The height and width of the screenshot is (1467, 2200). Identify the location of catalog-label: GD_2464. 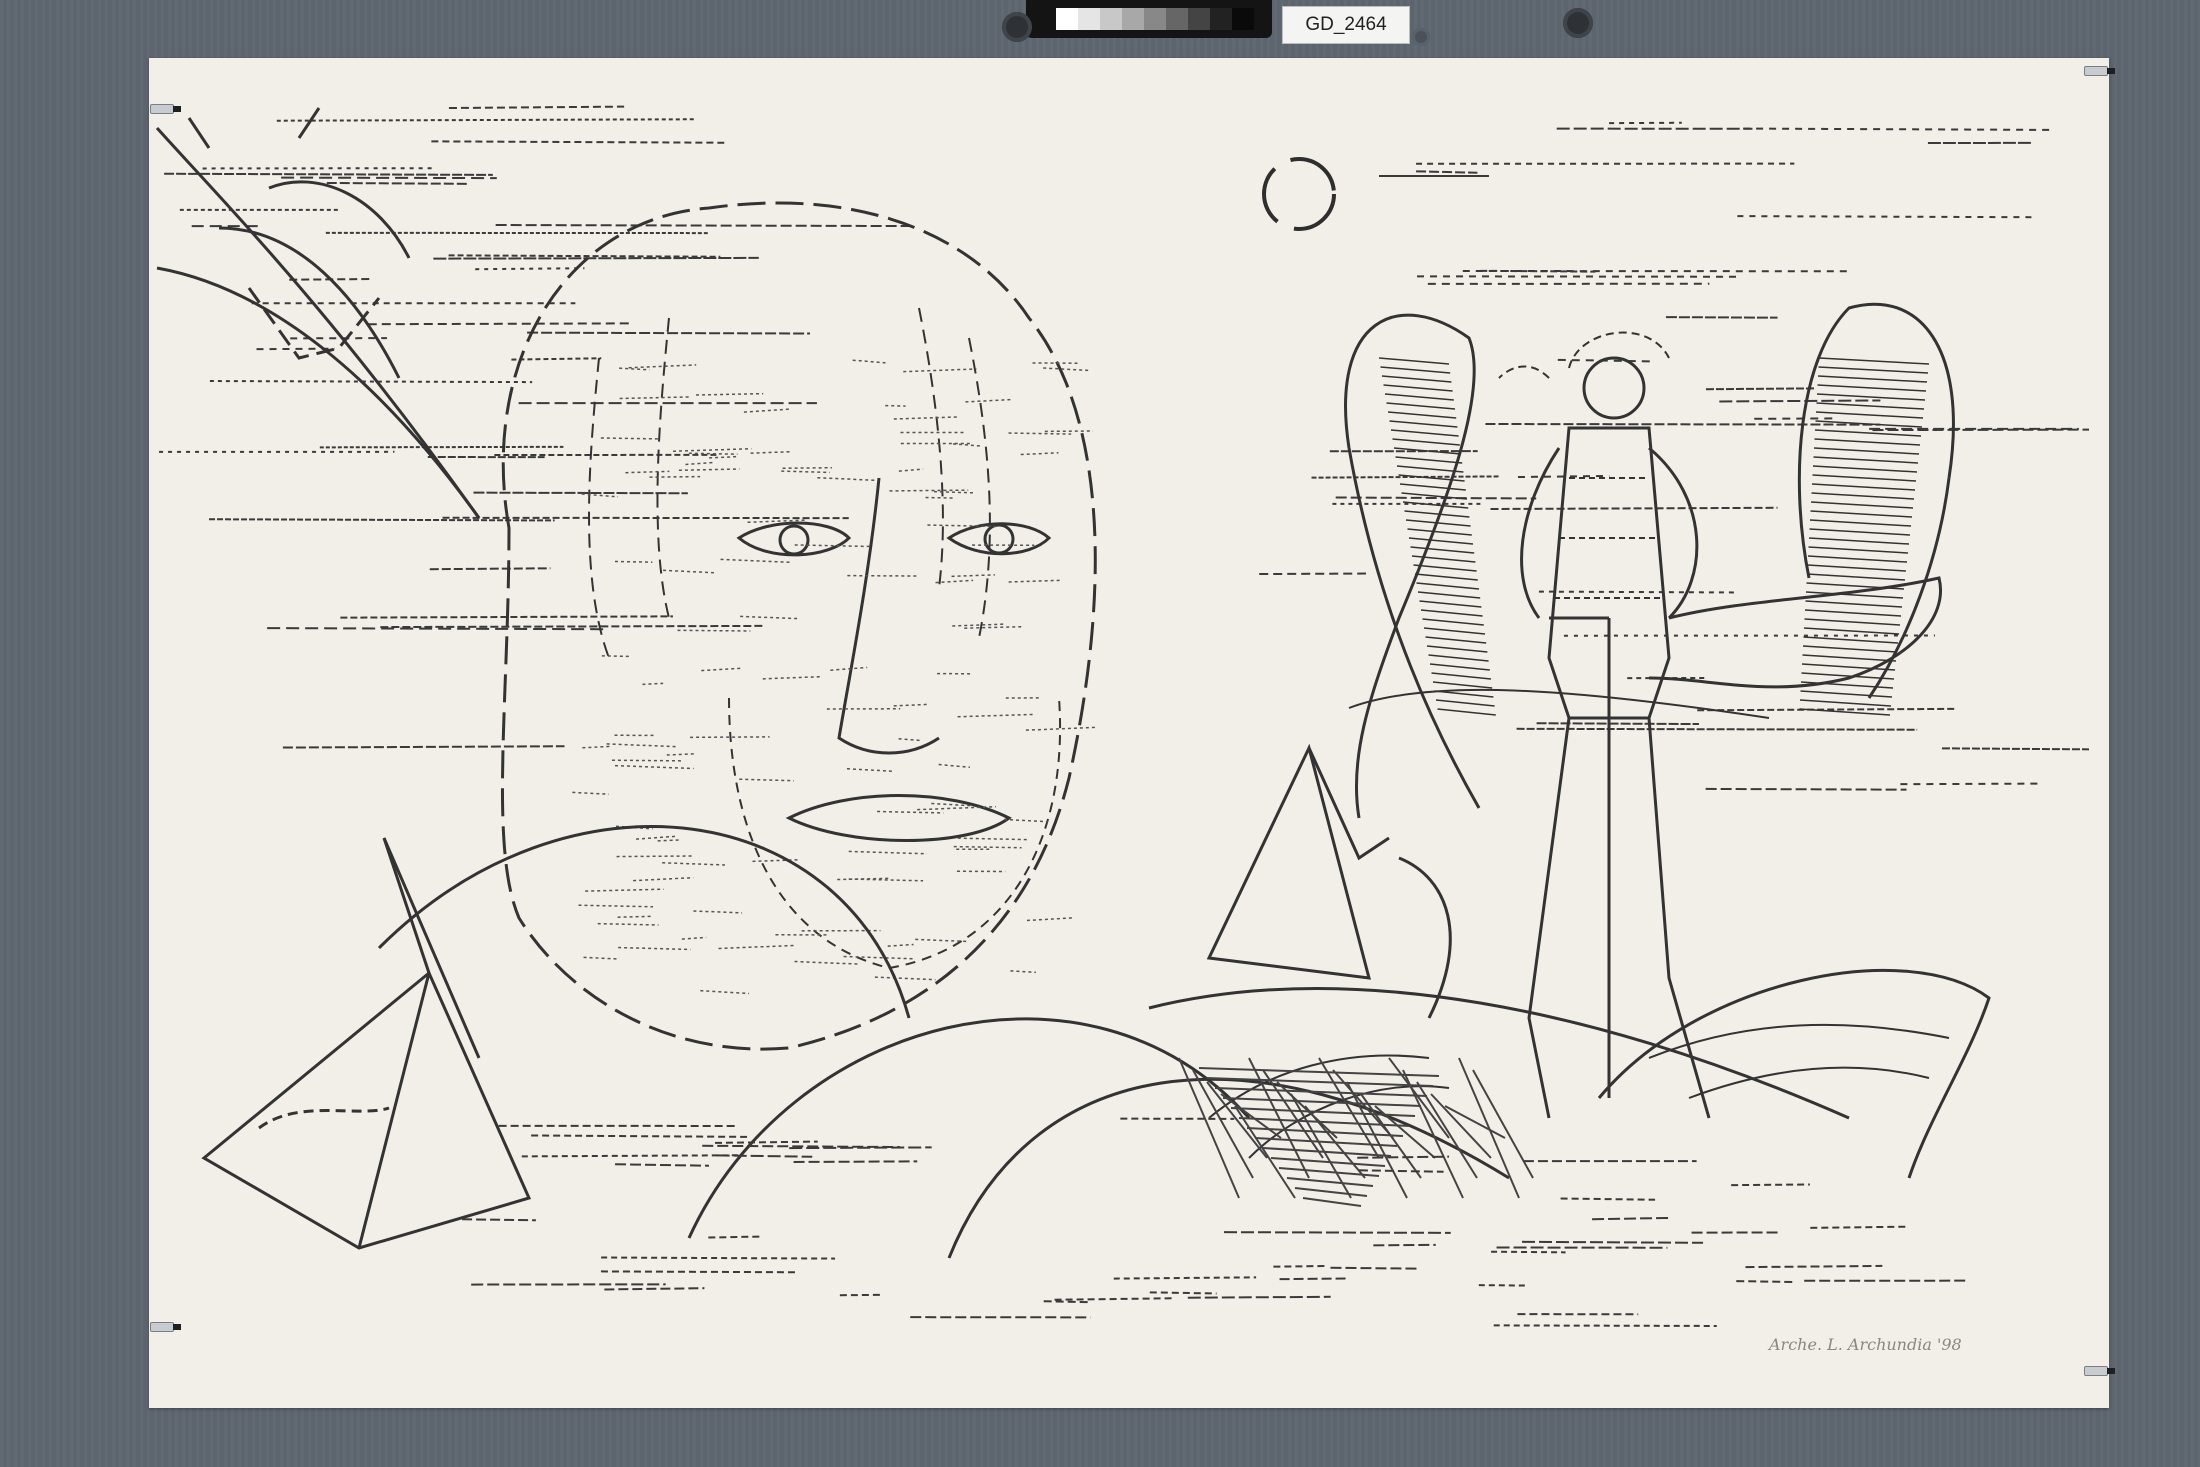
(1346, 25).